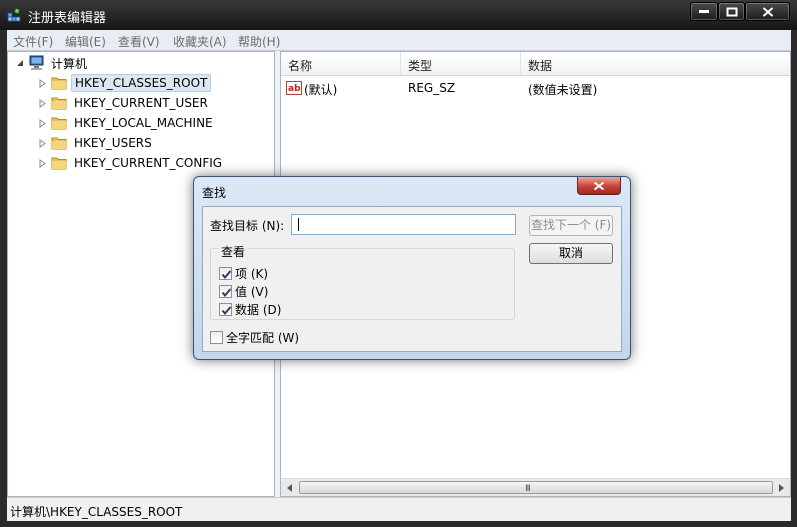 The image size is (797, 527). What do you see at coordinates (300, 65) in the screenshot?
I see `column-header-name: 名称` at bounding box center [300, 65].